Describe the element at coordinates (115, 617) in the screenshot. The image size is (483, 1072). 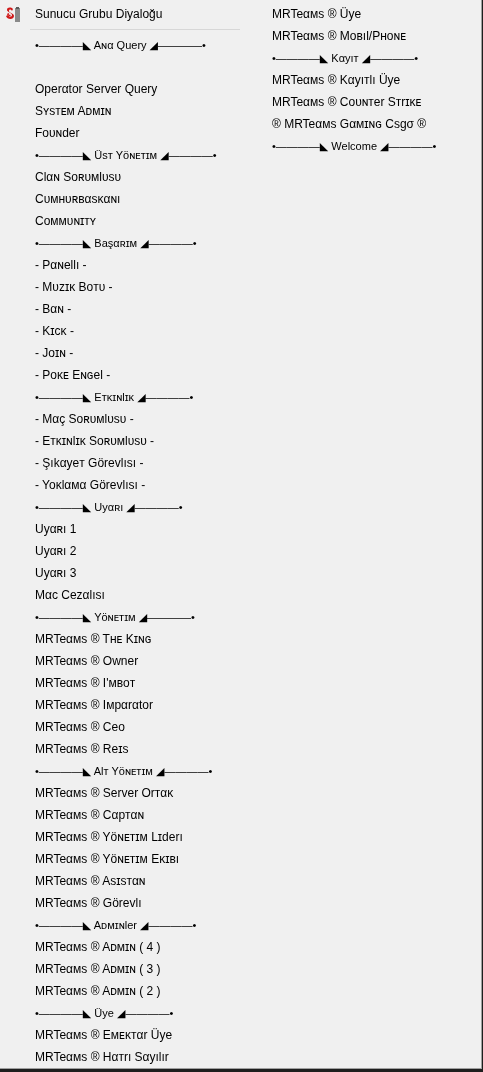
I see `menu-section-header: •――――◣ Yöɴᴇᴛɪᴍ ◢――――•` at that location.